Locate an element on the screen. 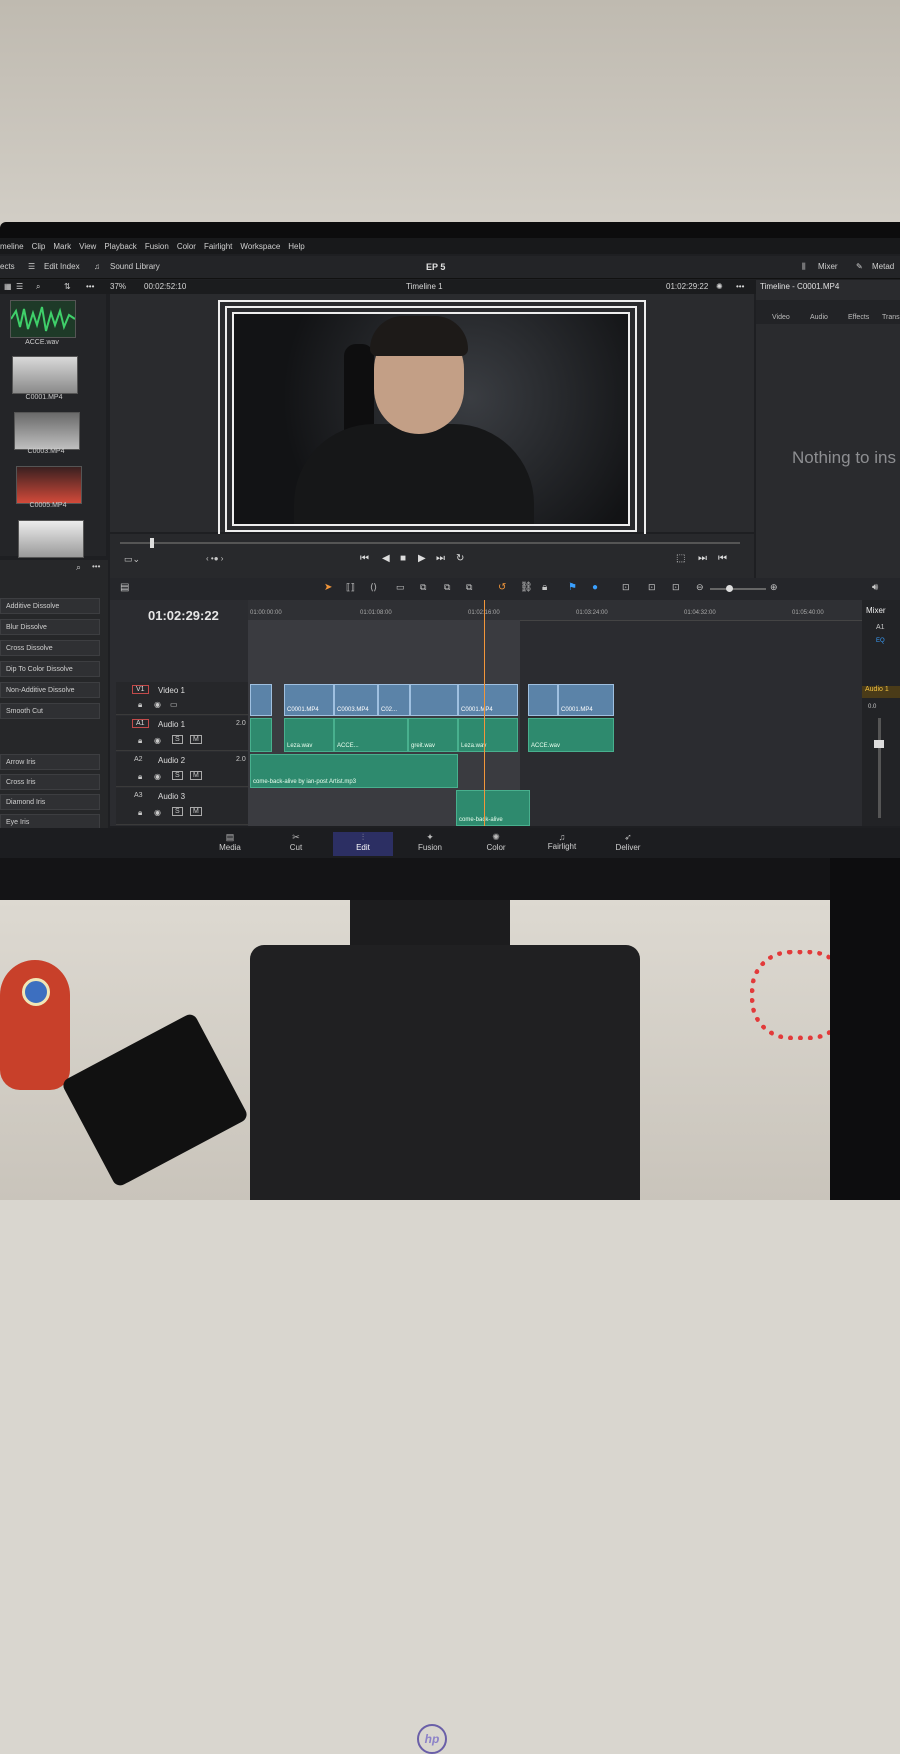 Image resolution: width=900 pixels, height=1754 pixels. page-deliver: ➶ Deliver is located at coordinates (628, 842).